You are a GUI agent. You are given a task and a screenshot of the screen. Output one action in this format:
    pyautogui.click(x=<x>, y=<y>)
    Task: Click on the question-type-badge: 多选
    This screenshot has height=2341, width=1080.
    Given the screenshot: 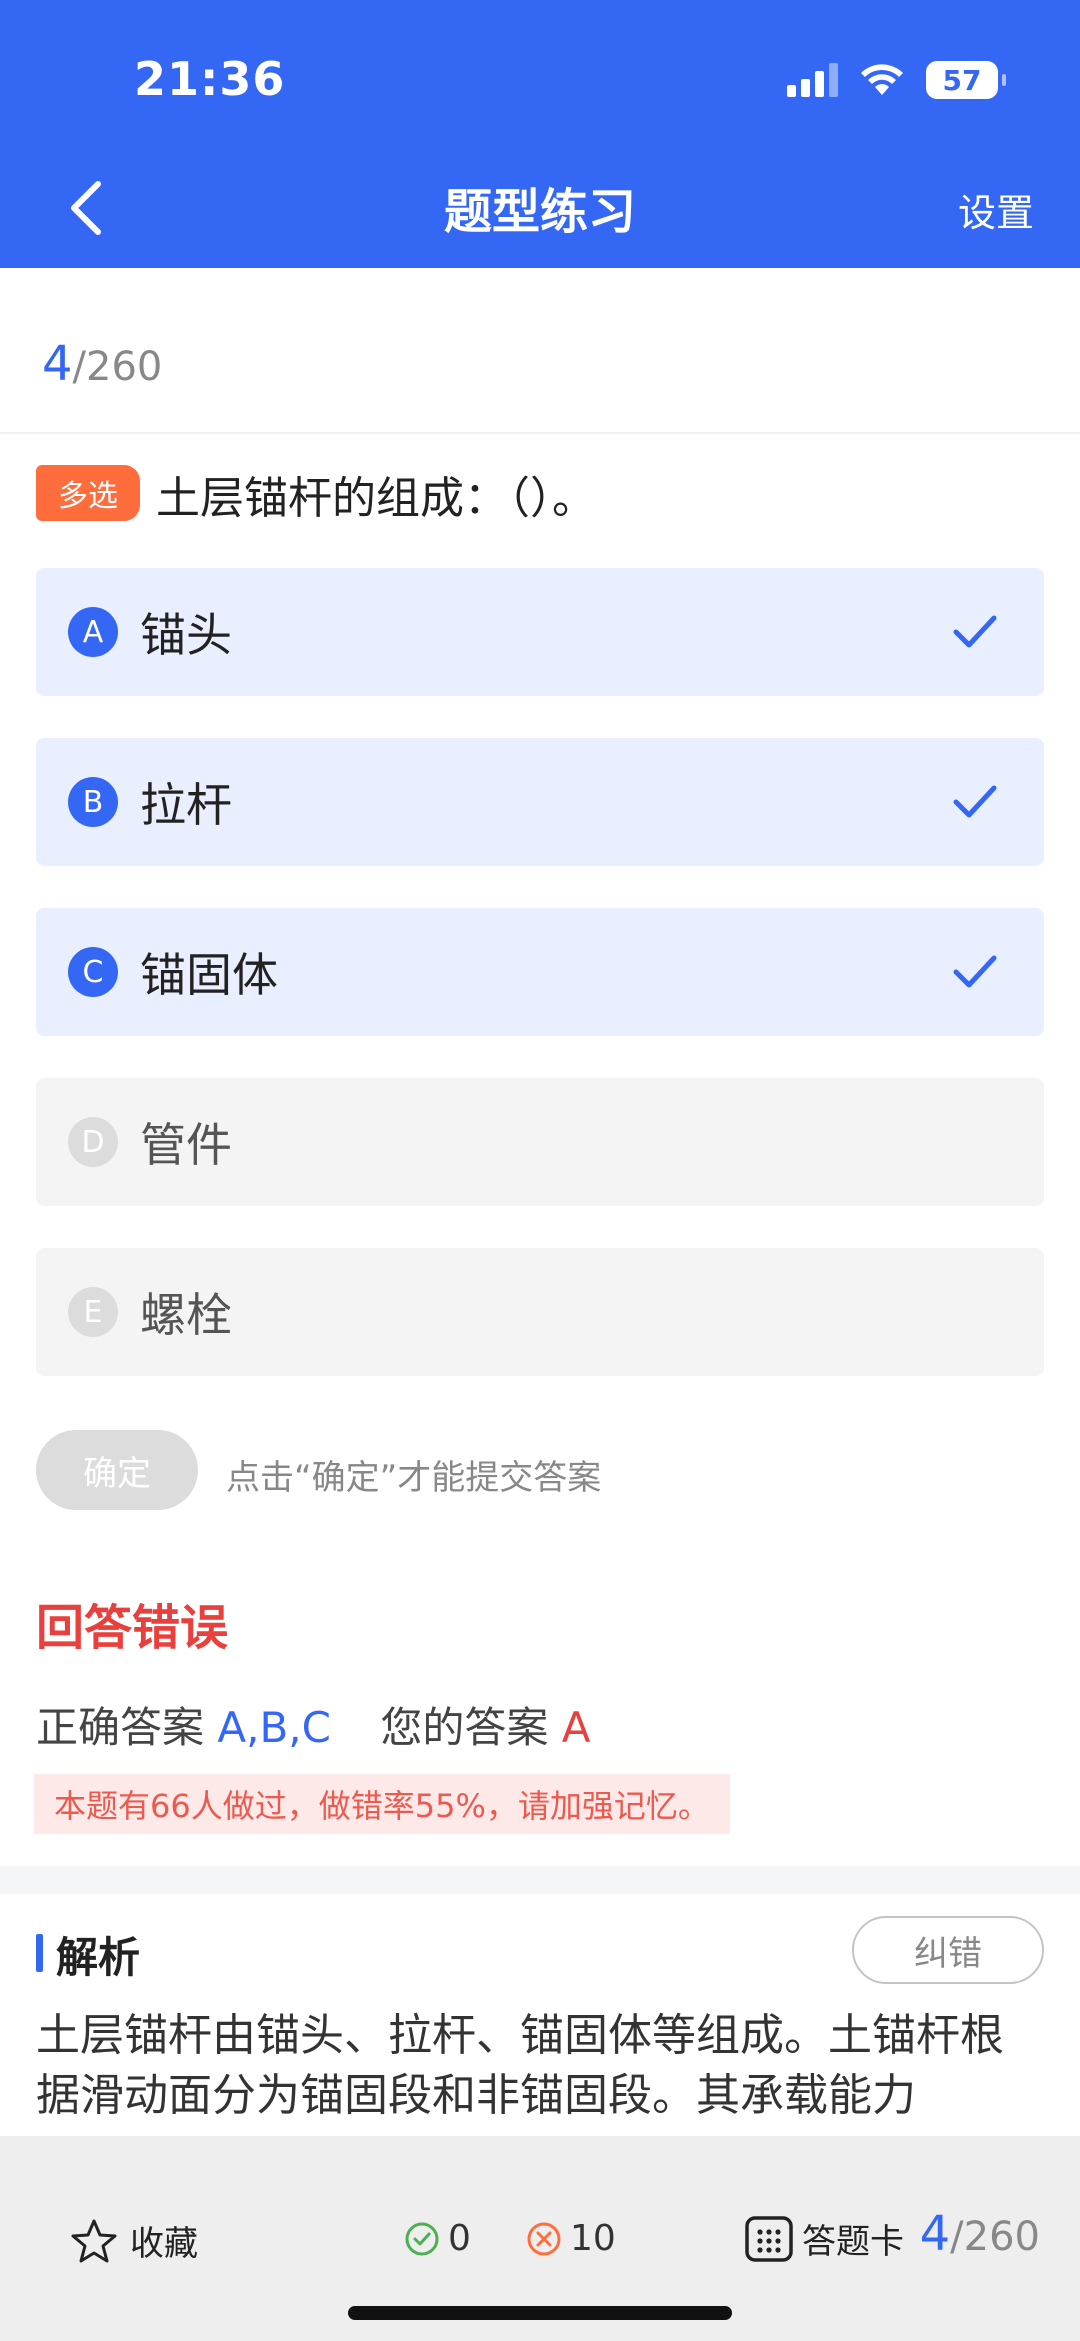 What is the action you would take?
    pyautogui.click(x=88, y=493)
    